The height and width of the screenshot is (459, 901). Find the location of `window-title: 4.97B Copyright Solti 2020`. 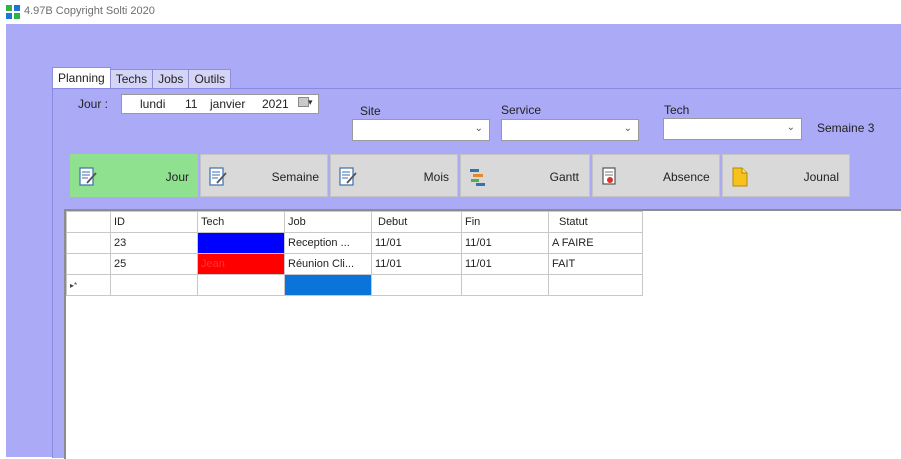

window-title: 4.97B Copyright Solti 2020 is located at coordinates (89, 11).